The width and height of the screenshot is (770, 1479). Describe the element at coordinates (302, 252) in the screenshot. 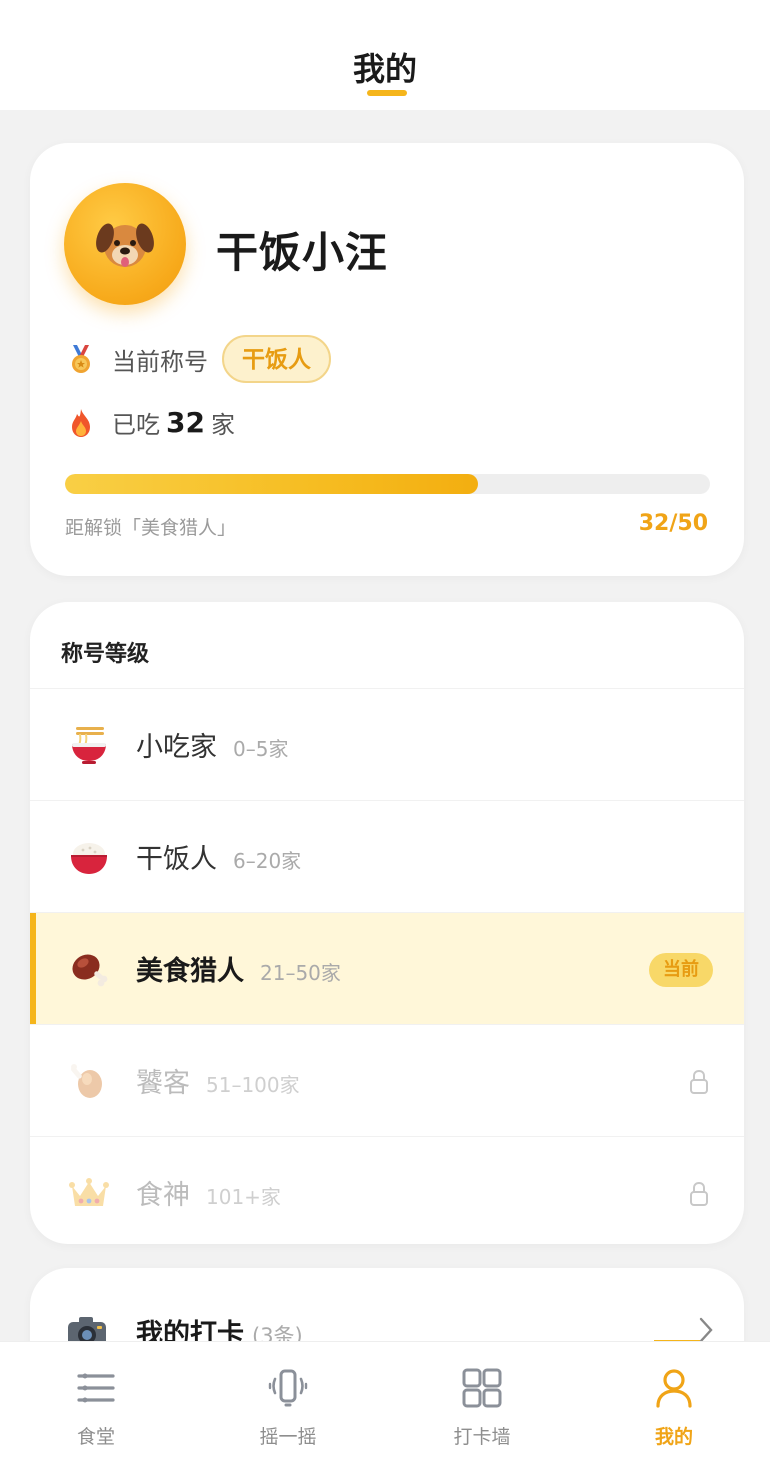

I see `username: 干饭小汪` at that location.